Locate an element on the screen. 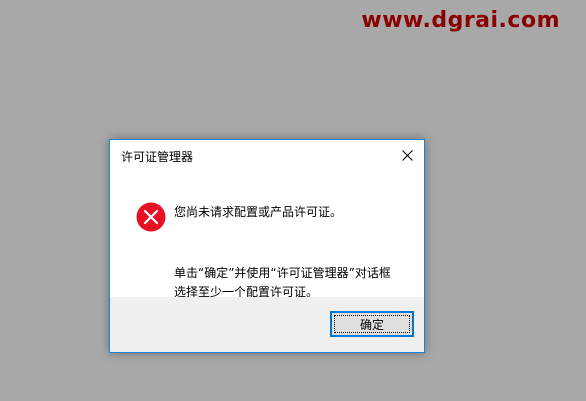 The height and width of the screenshot is (401, 586). close-button is located at coordinates (407, 155).